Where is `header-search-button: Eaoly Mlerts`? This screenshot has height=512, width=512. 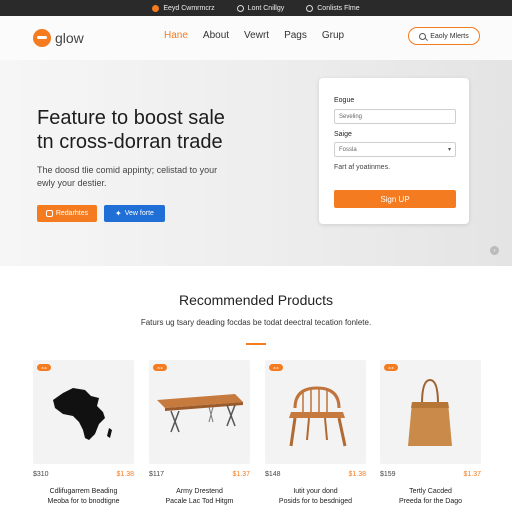 header-search-button: Eaoly Mlerts is located at coordinates (444, 36).